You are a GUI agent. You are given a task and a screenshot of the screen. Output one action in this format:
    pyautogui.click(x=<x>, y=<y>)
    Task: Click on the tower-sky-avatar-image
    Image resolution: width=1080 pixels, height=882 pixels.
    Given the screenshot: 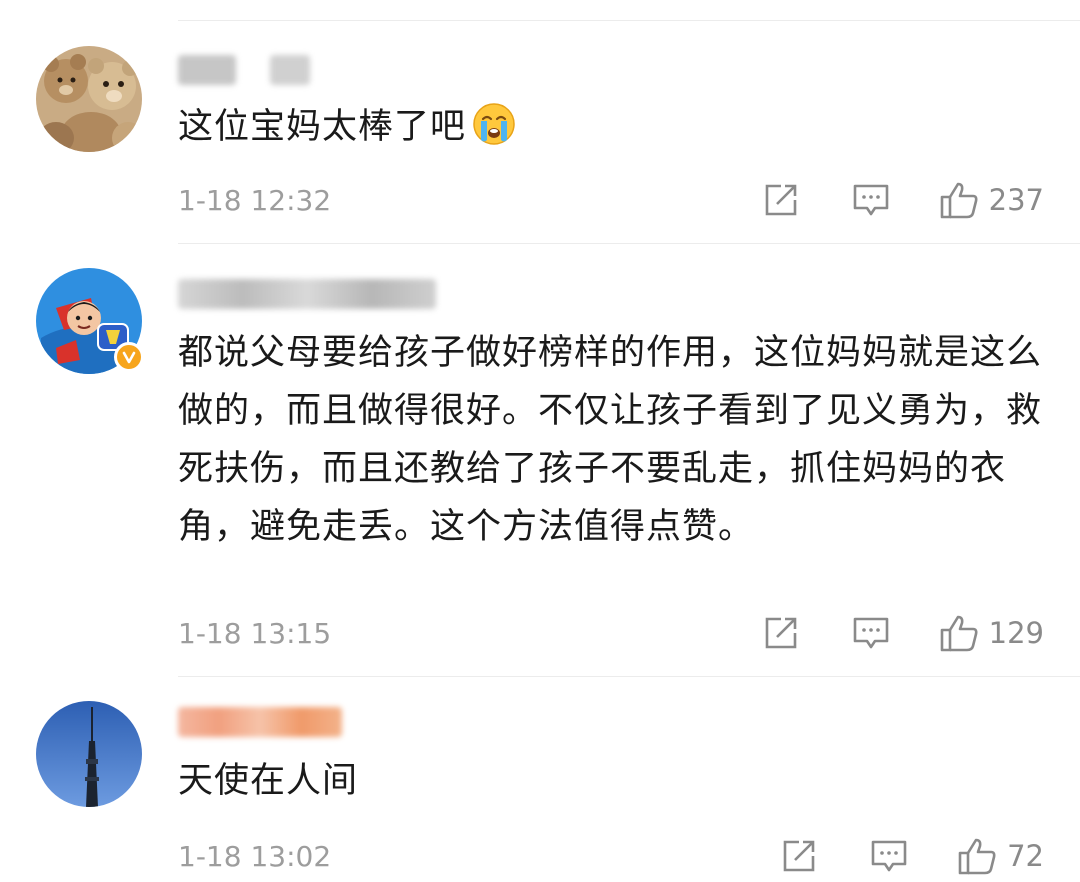 What is the action you would take?
    pyautogui.click(x=89, y=754)
    